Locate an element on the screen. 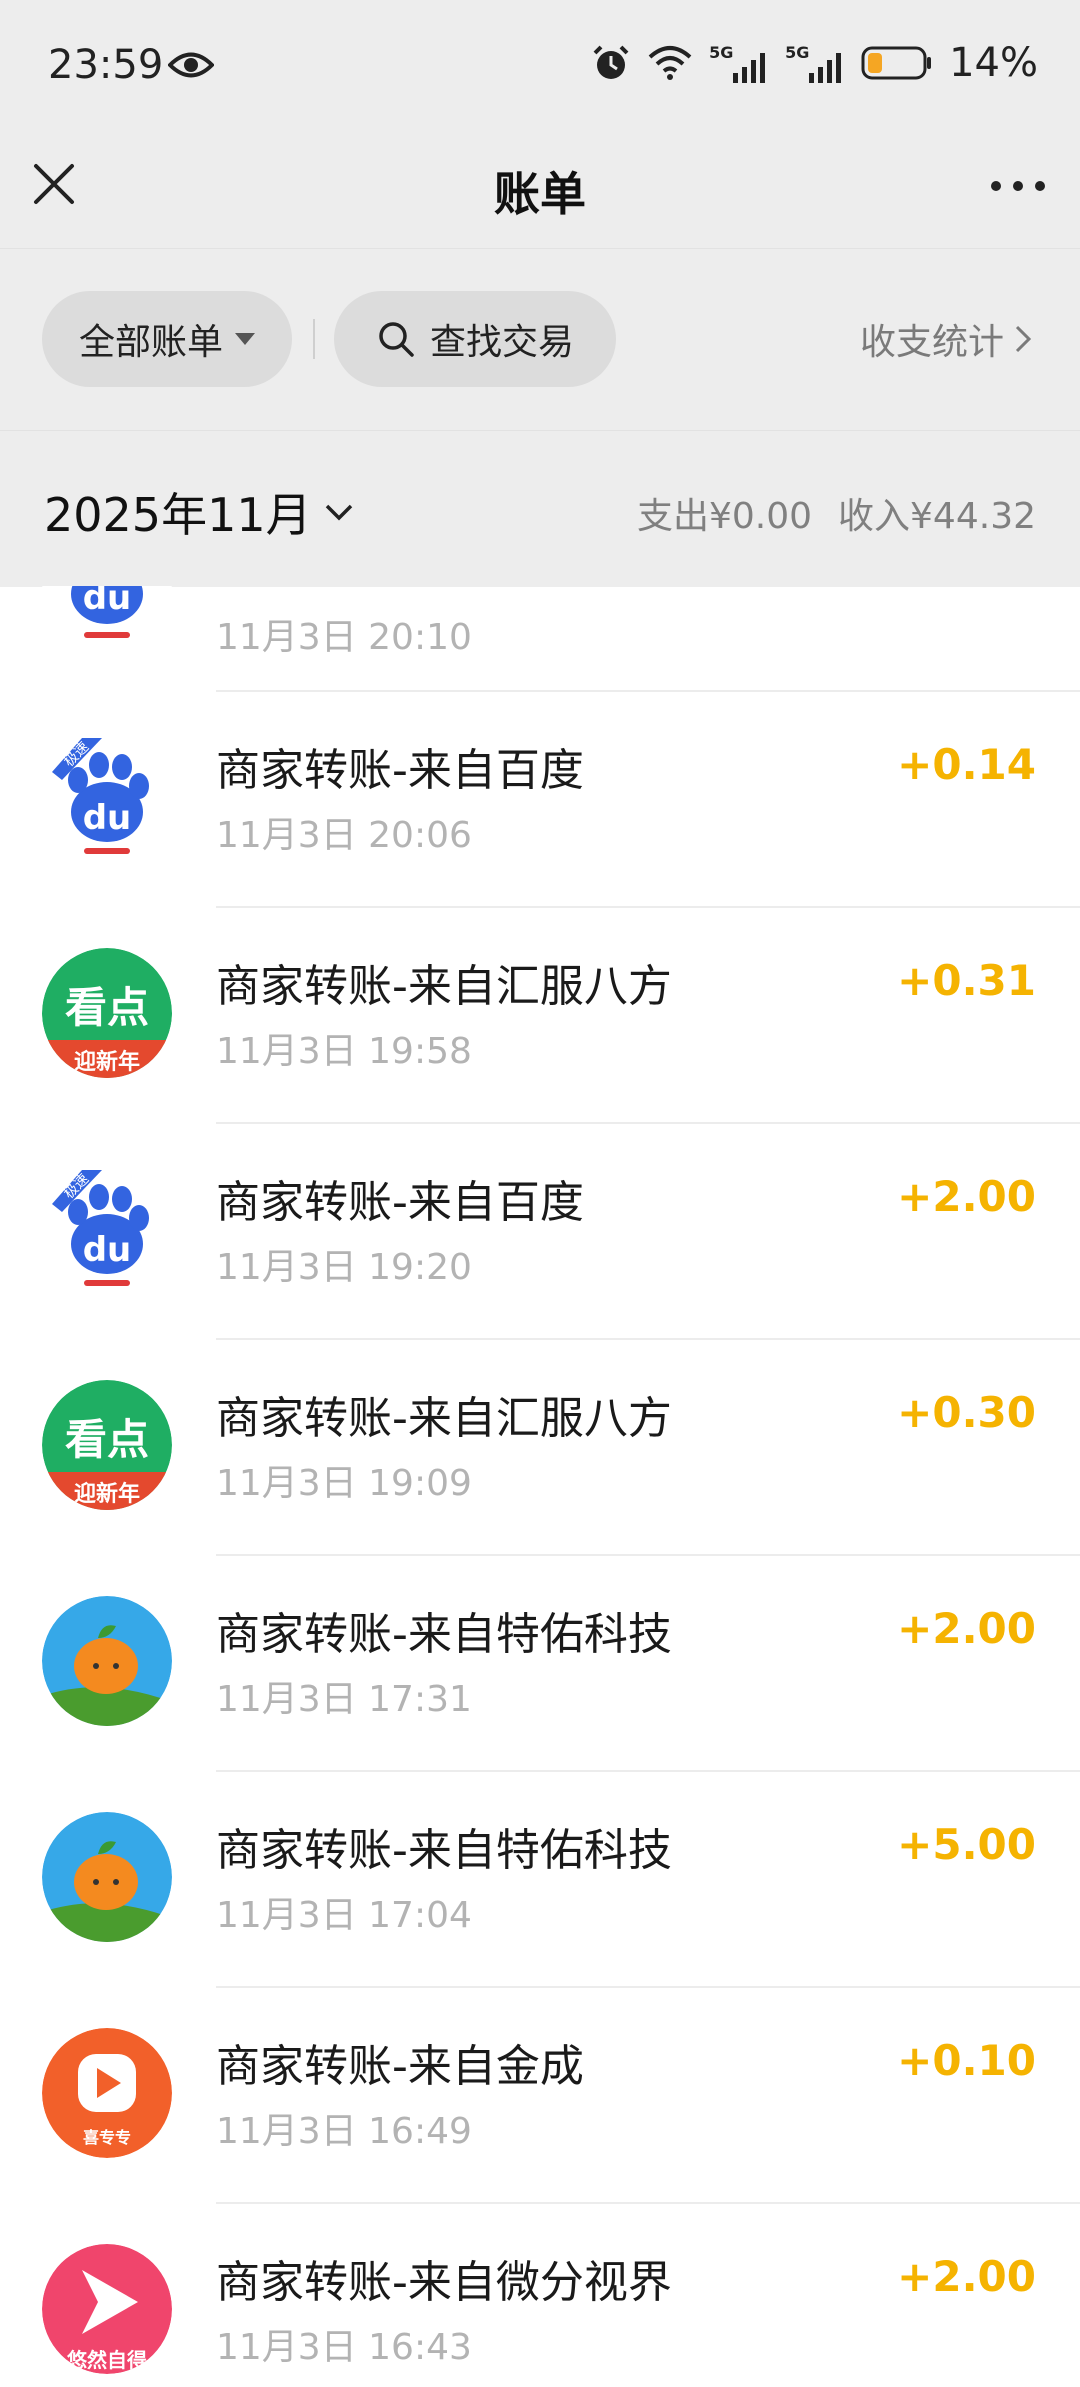 Image resolution: width=1080 pixels, height=2387 pixels. baidu-logo-icon: du is located at coordinates (107, 616).